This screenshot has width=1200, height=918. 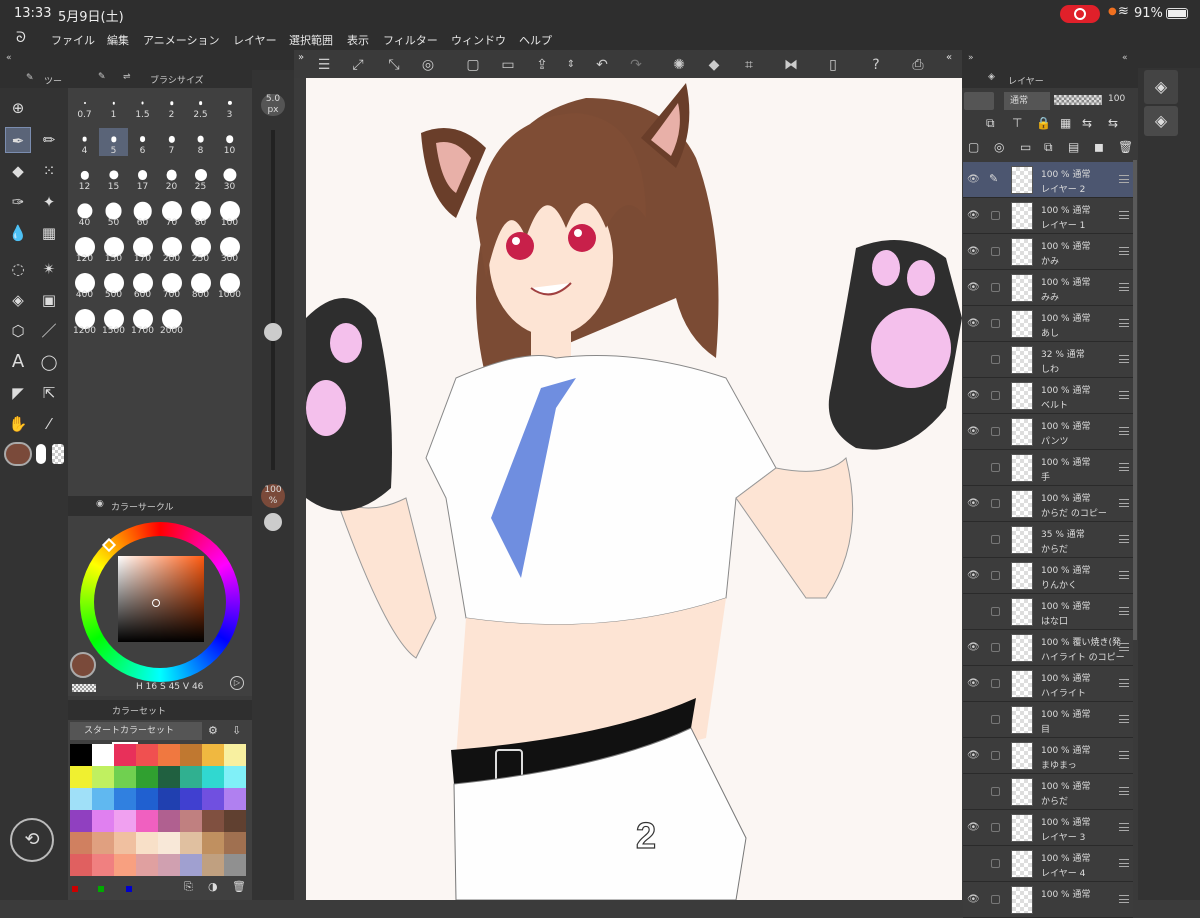 What do you see at coordinates (200, 250) in the screenshot?
I see `brush-size-250: 250` at bounding box center [200, 250].